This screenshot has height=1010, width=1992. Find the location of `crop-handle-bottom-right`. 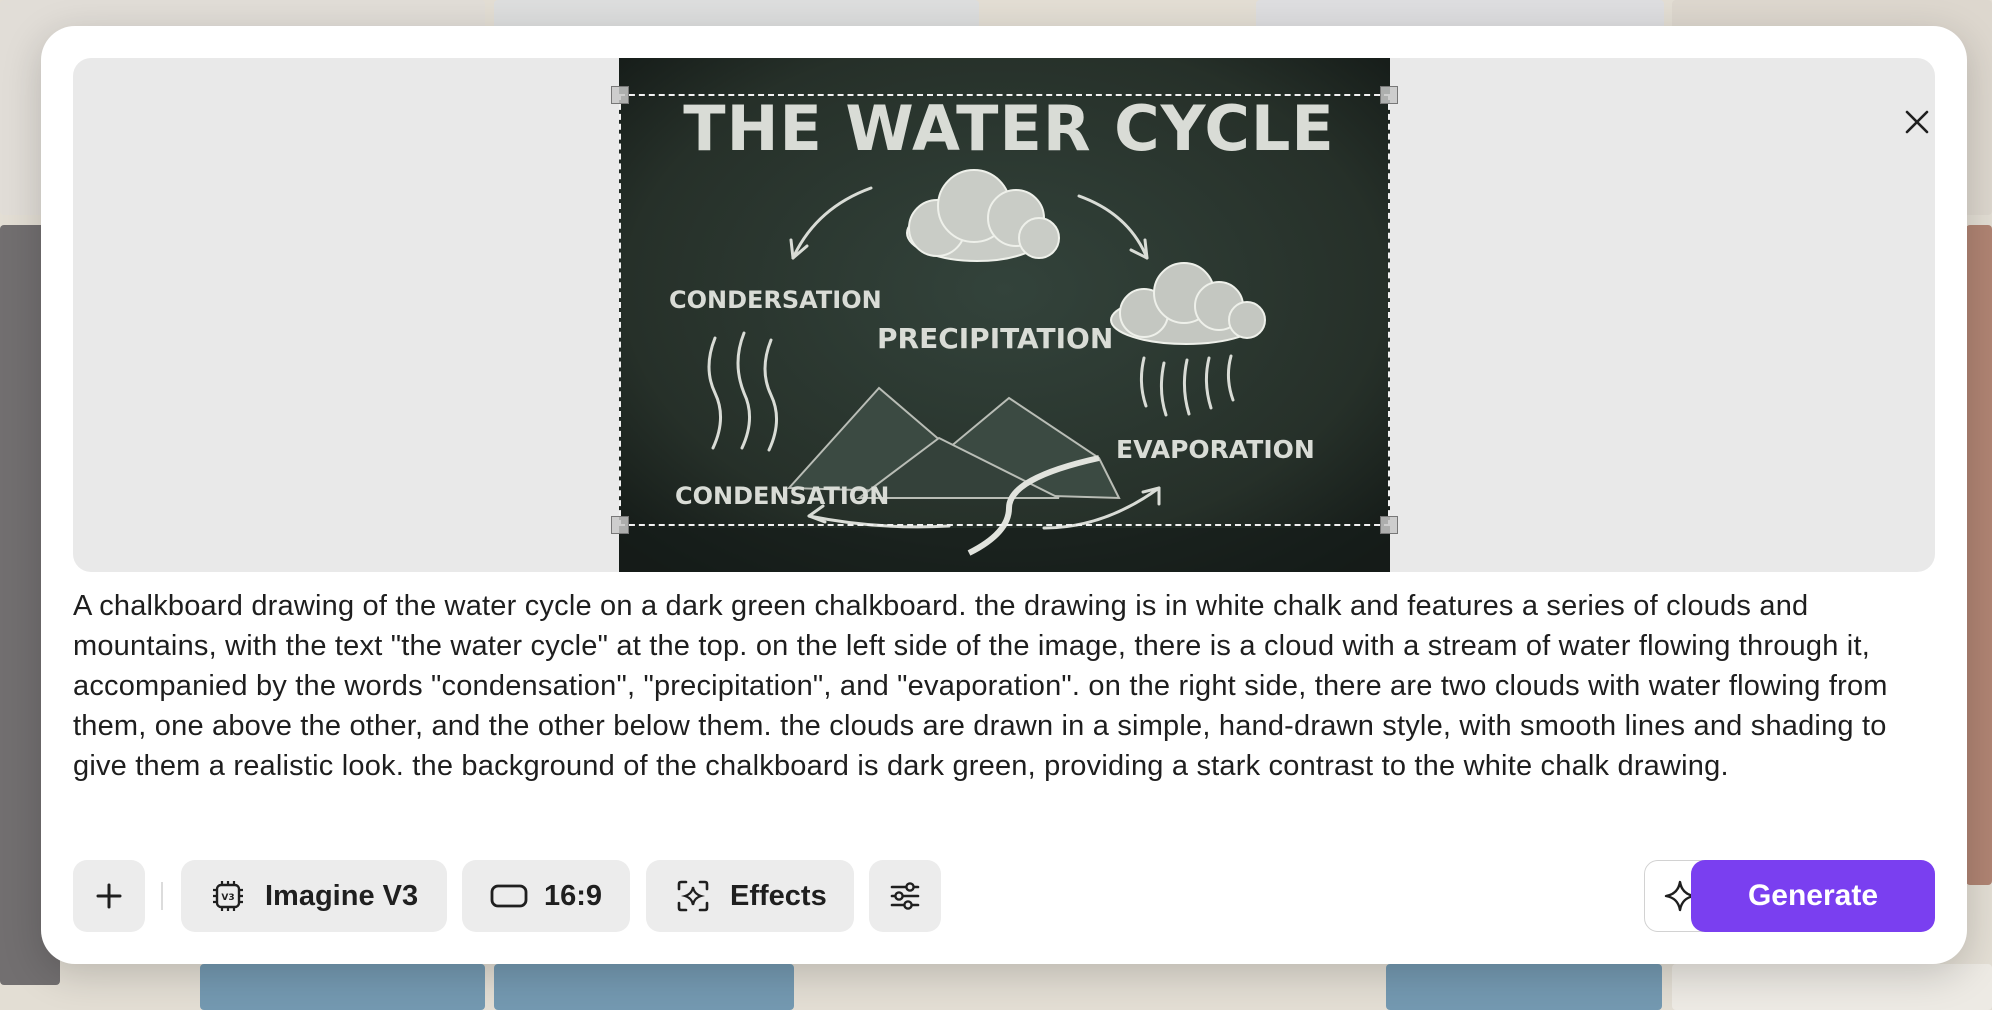

crop-handle-bottom-right is located at coordinates (1389, 525).